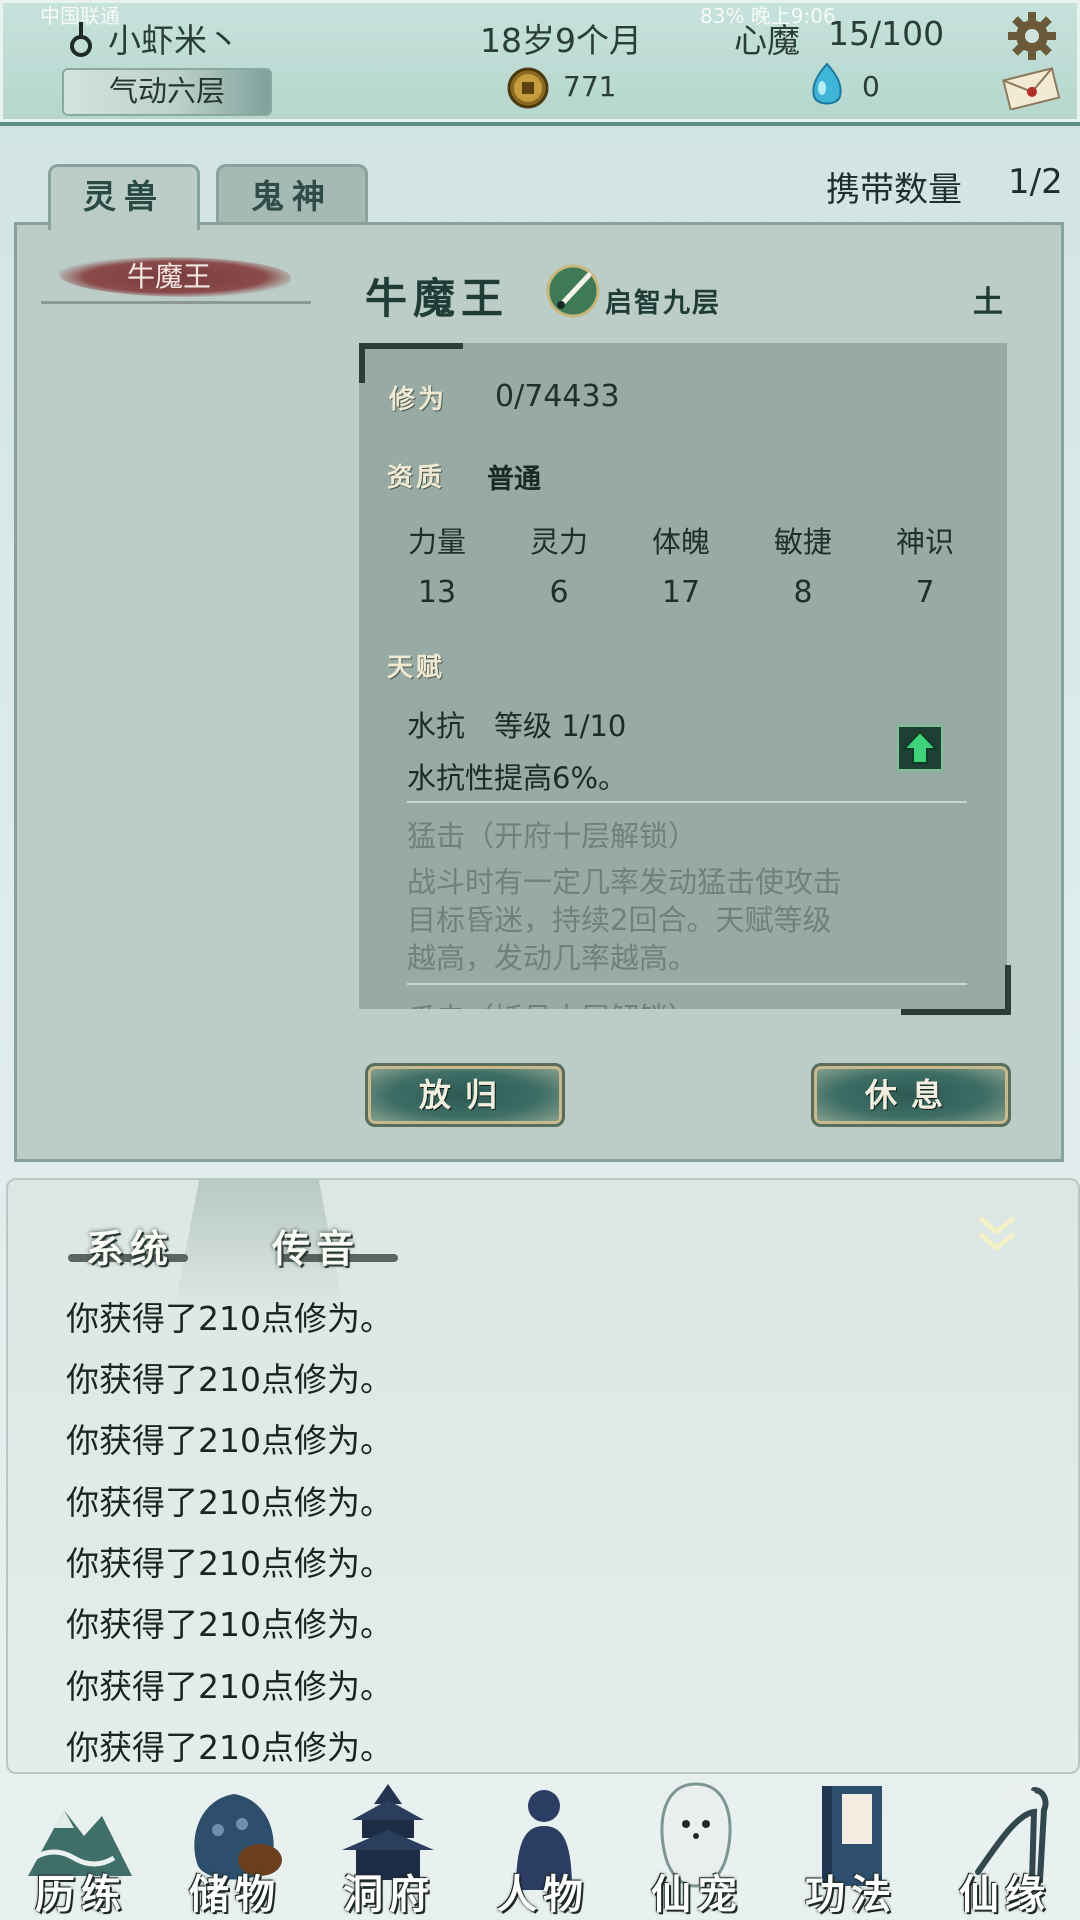  I want to click on nav-label: 洞府, so click(389, 1894).